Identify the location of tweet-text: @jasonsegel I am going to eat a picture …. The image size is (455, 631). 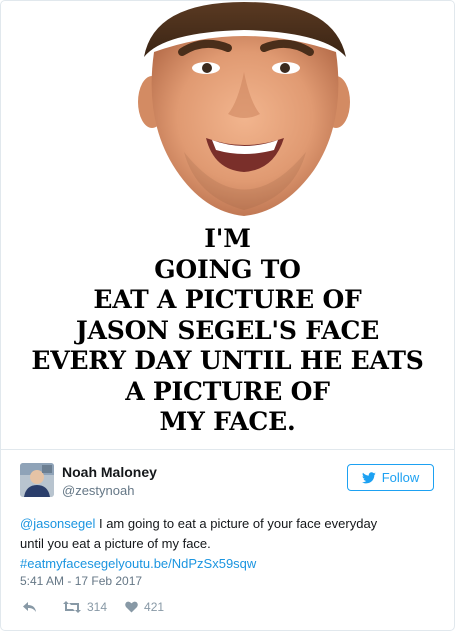
(230, 544).